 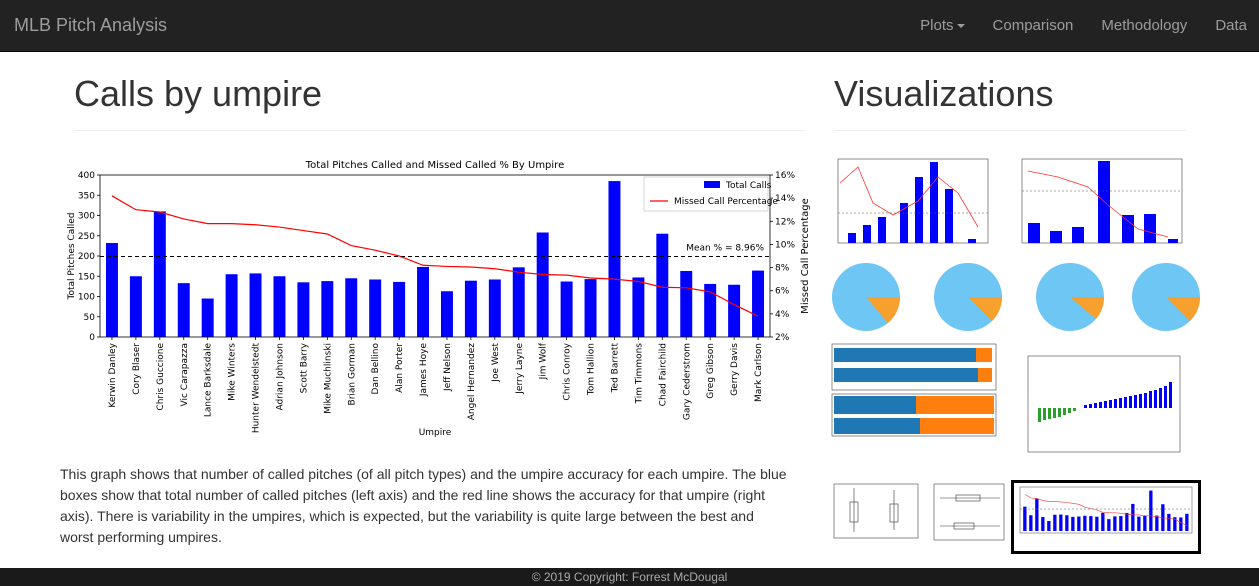 What do you see at coordinates (257, 388) in the screenshot?
I see `x-tick-label-6: Hunter Wendelstedt` at bounding box center [257, 388].